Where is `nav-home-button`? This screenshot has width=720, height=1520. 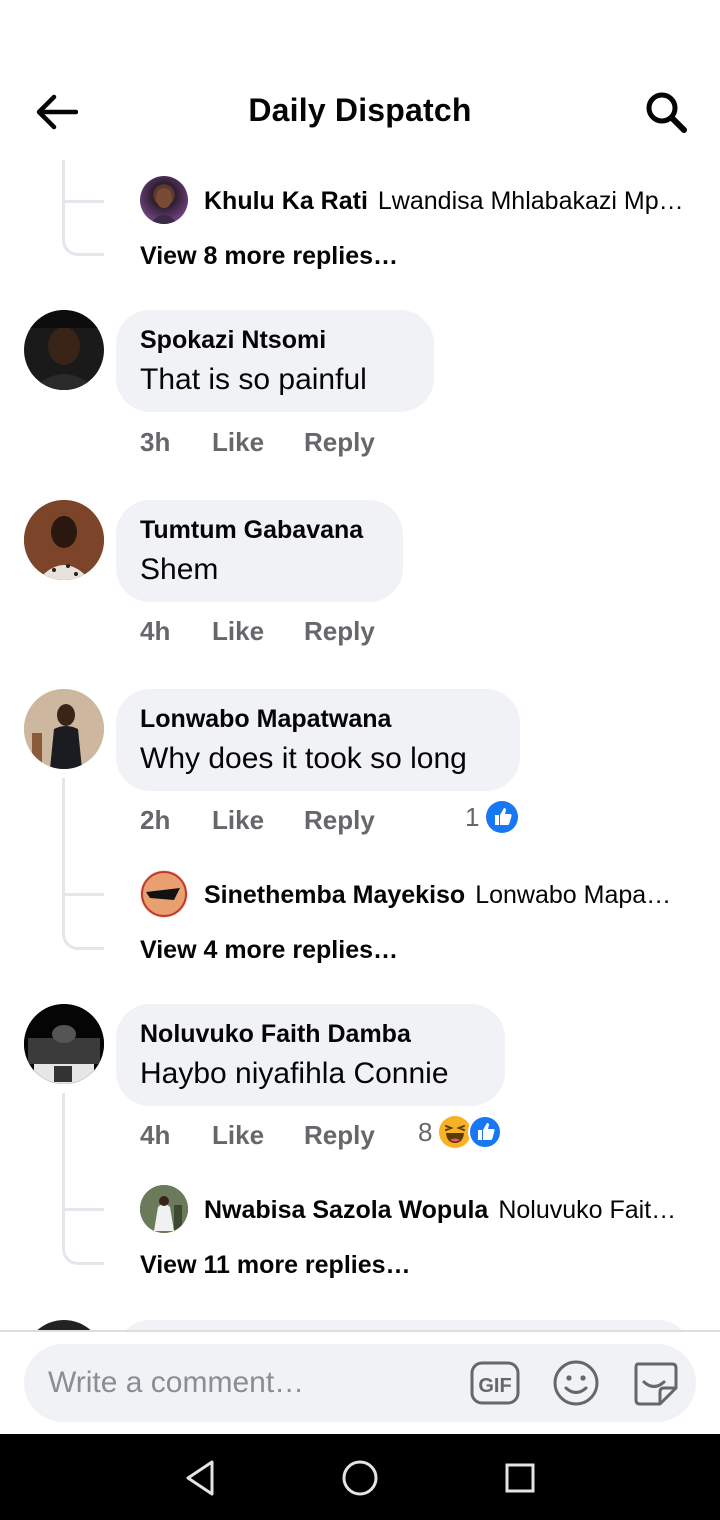
nav-home-button is located at coordinates (360, 1478).